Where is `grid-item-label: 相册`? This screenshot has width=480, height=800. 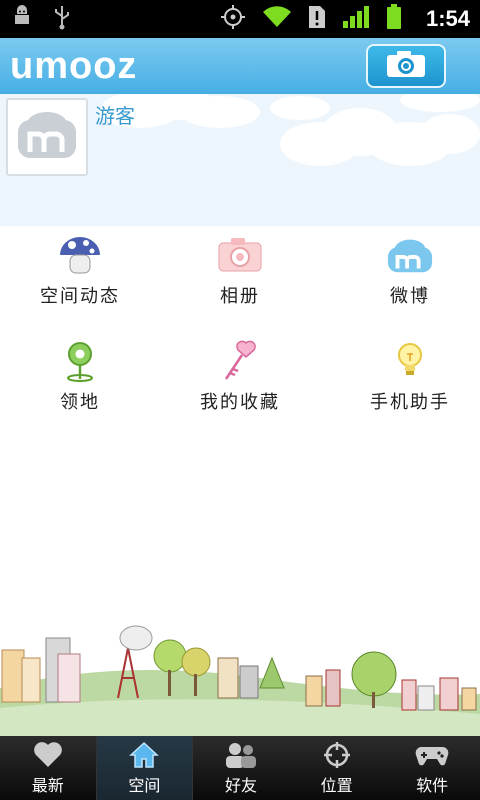 grid-item-label: 相册 is located at coordinates (240, 296).